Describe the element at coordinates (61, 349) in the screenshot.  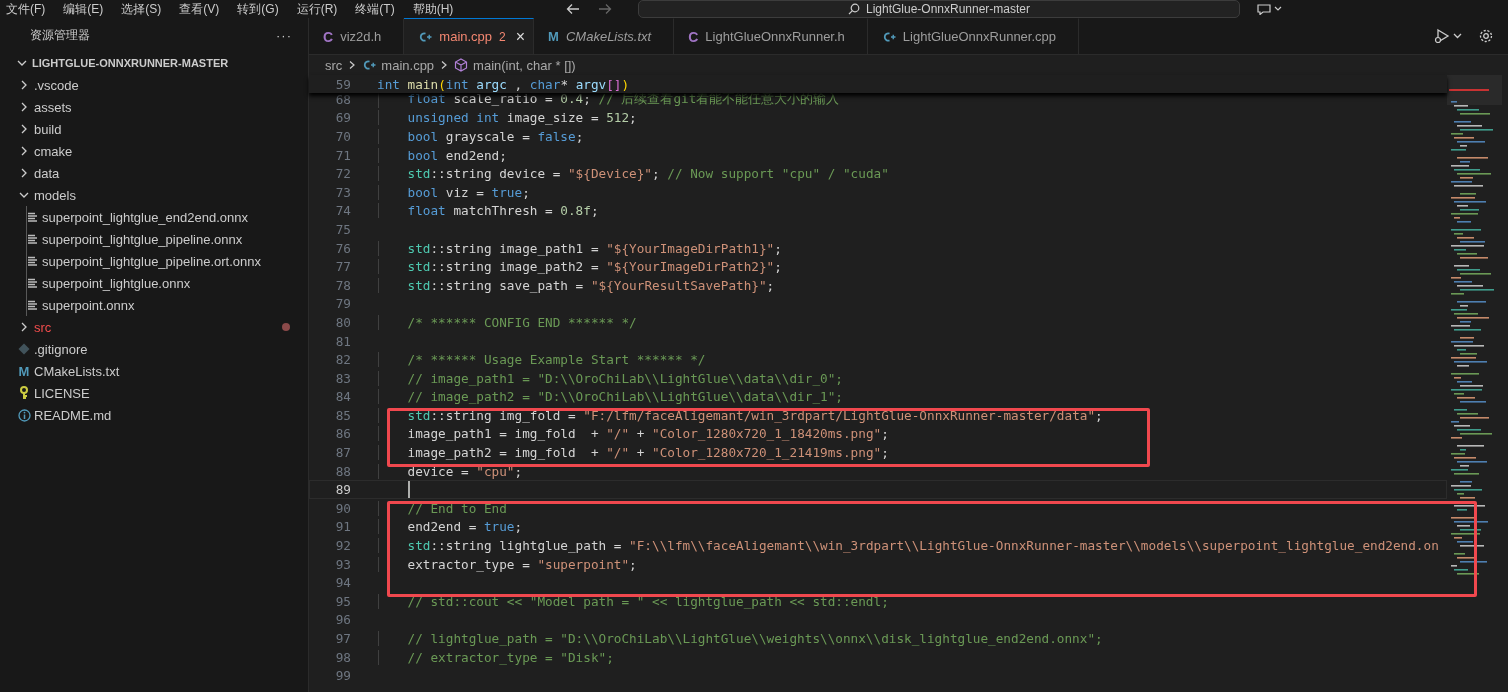
I see `file-item: .gitignore` at that location.